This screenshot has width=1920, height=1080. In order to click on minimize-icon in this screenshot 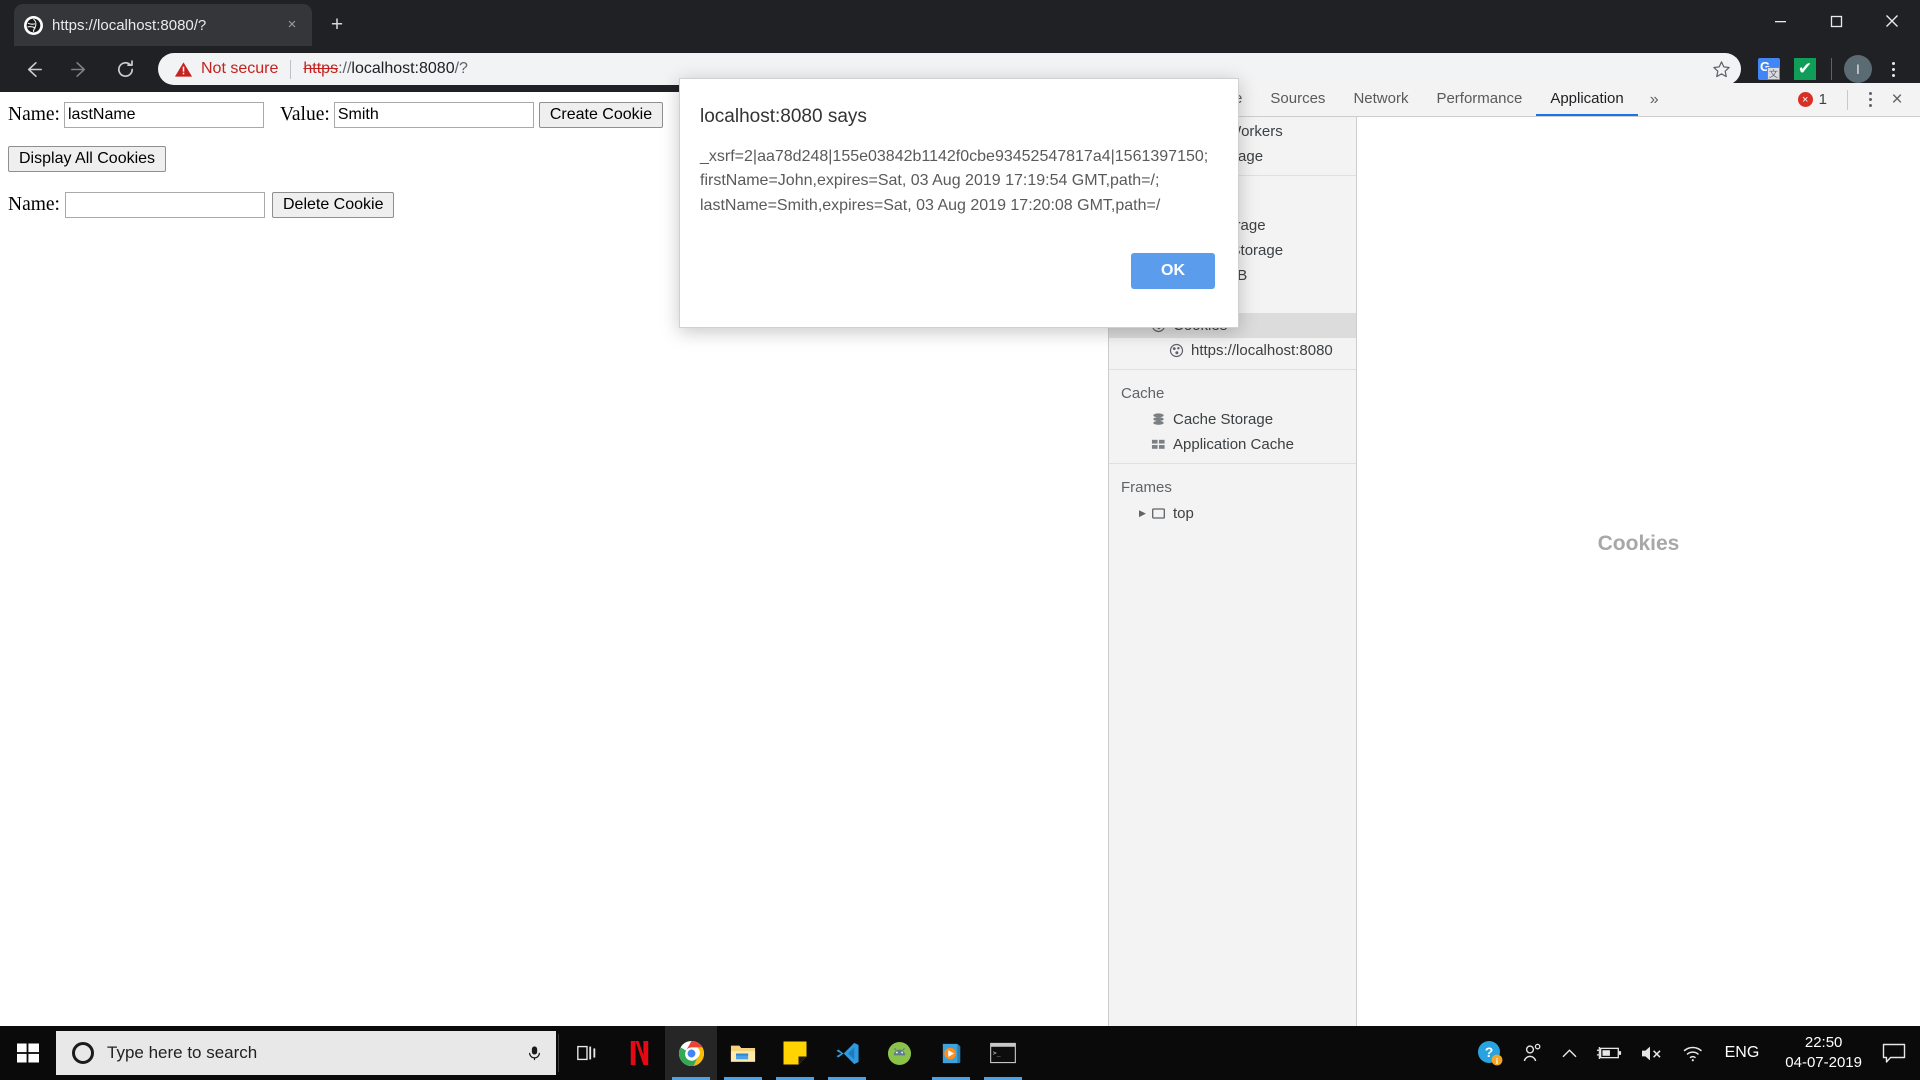, I will do `click(1780, 21)`.